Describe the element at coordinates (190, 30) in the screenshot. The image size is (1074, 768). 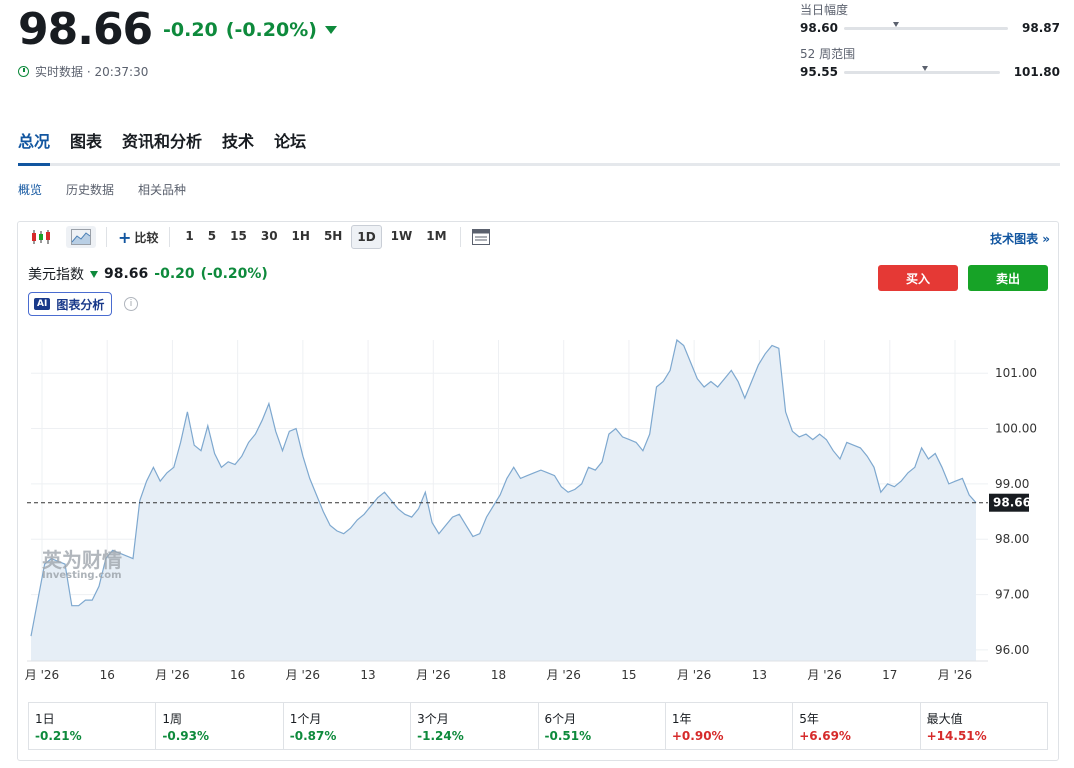
I see `change-value: -0.20` at that location.